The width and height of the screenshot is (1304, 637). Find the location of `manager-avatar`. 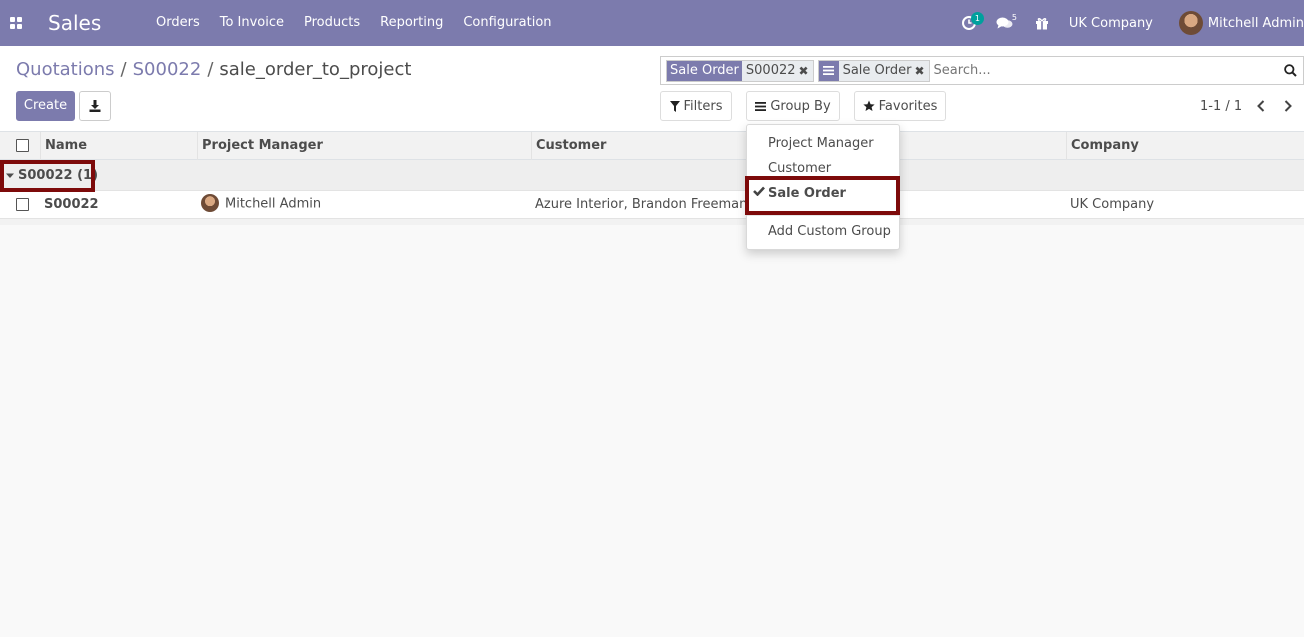

manager-avatar is located at coordinates (210, 203).